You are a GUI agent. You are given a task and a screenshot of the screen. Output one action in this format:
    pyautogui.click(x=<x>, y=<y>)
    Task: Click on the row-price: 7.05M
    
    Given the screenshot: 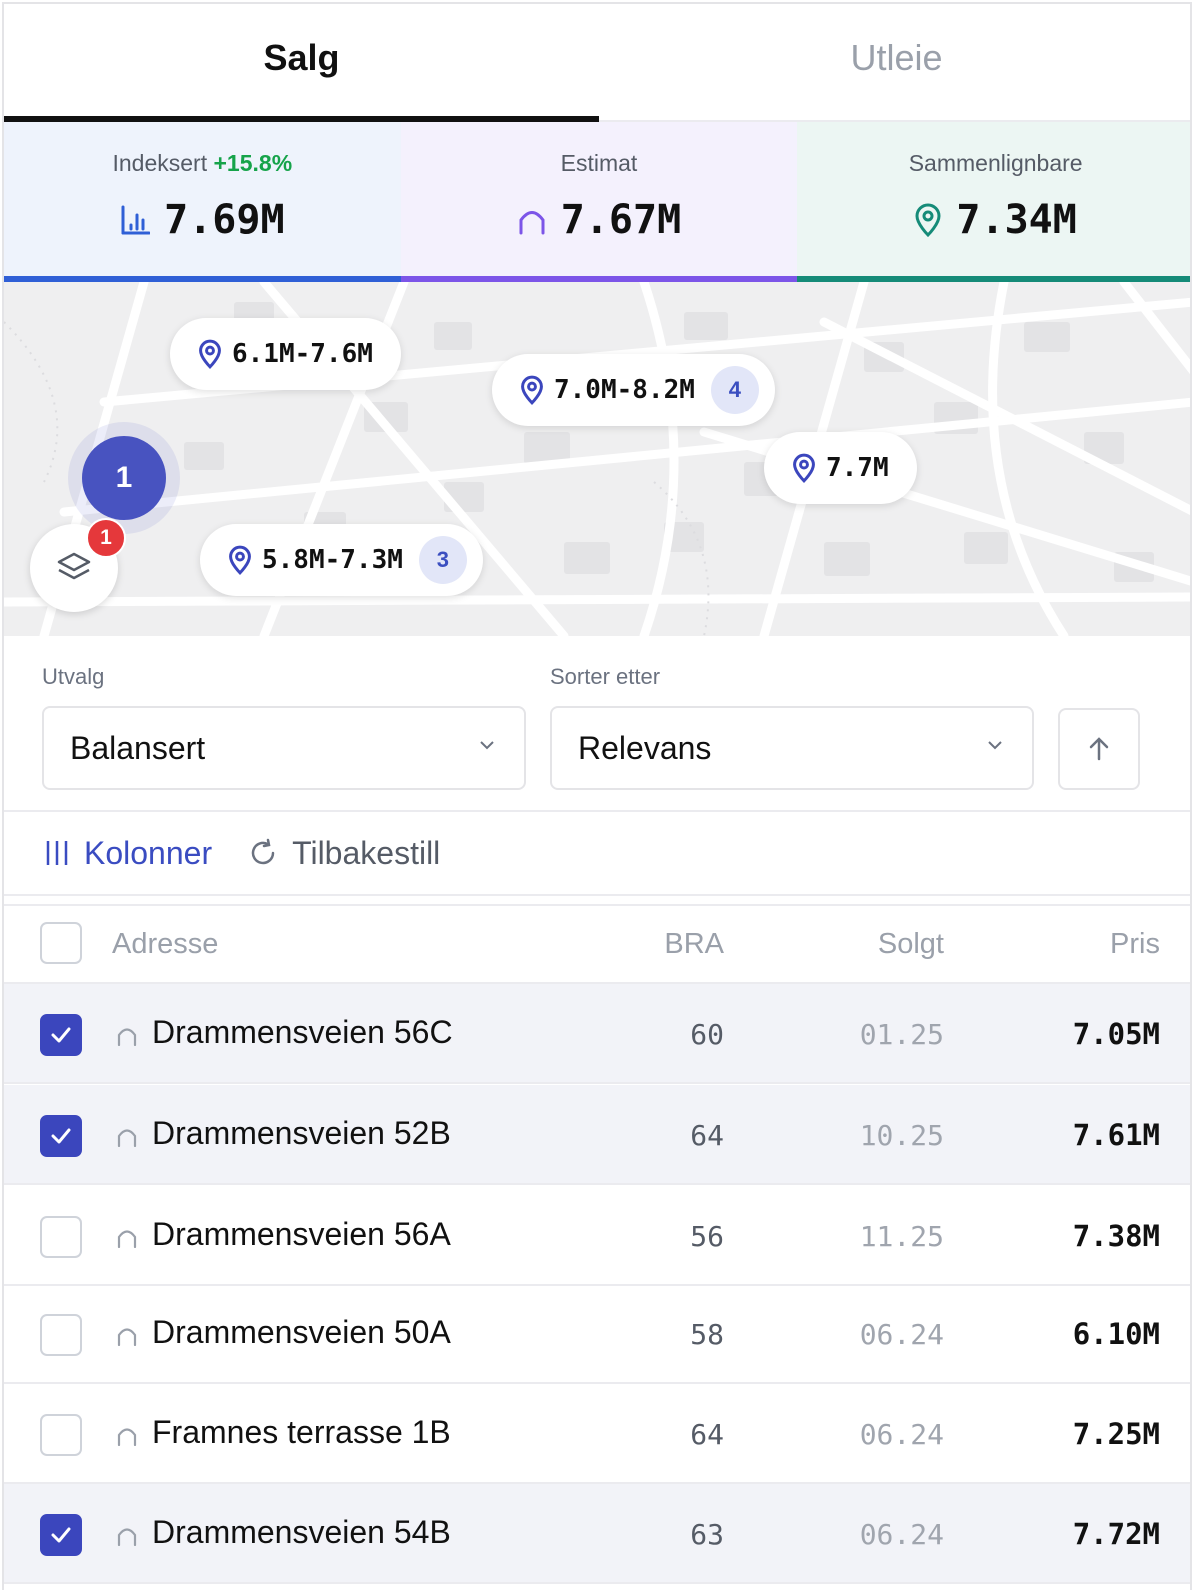 What is the action you would take?
    pyautogui.click(x=1116, y=1034)
    